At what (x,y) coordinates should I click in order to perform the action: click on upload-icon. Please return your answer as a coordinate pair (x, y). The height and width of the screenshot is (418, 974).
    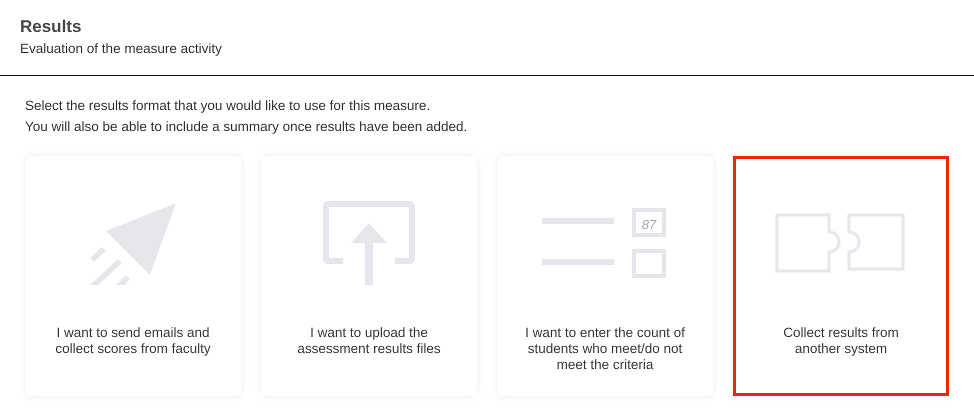
    Looking at the image, I should click on (369, 243).